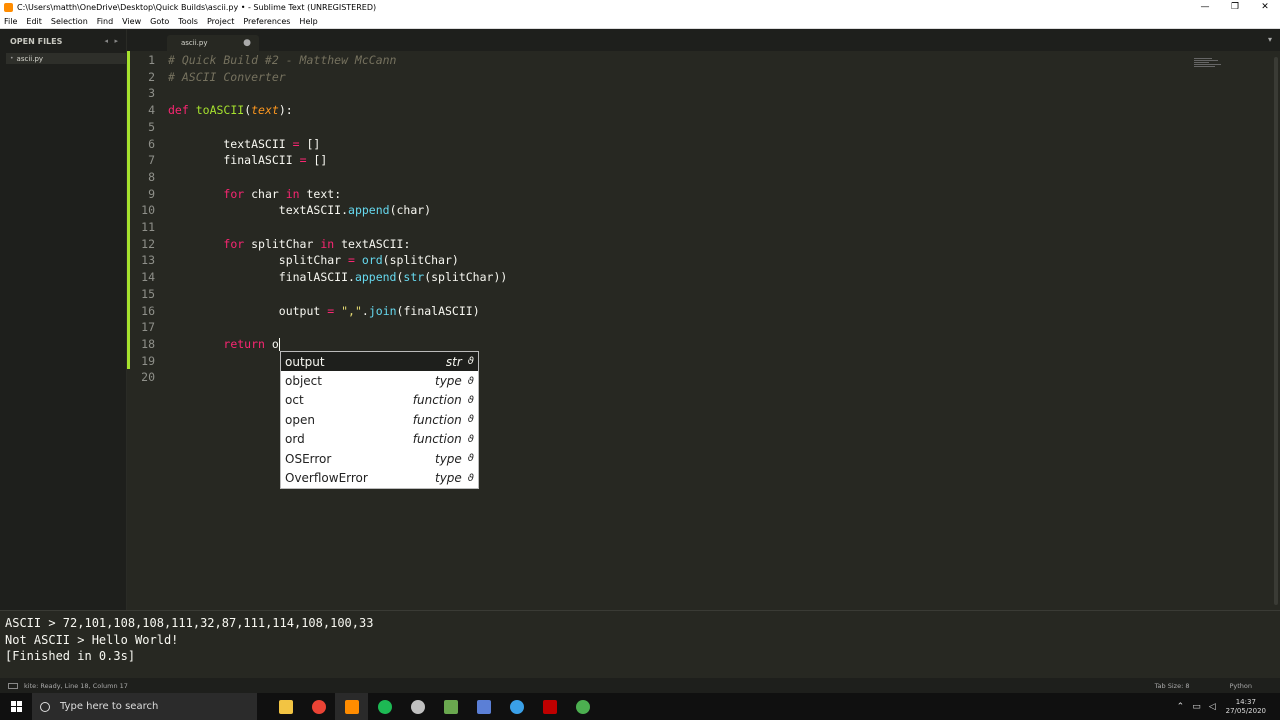 The height and width of the screenshot is (720, 1280). Describe the element at coordinates (265, 193) in the screenshot. I see `code-token: char` at that location.